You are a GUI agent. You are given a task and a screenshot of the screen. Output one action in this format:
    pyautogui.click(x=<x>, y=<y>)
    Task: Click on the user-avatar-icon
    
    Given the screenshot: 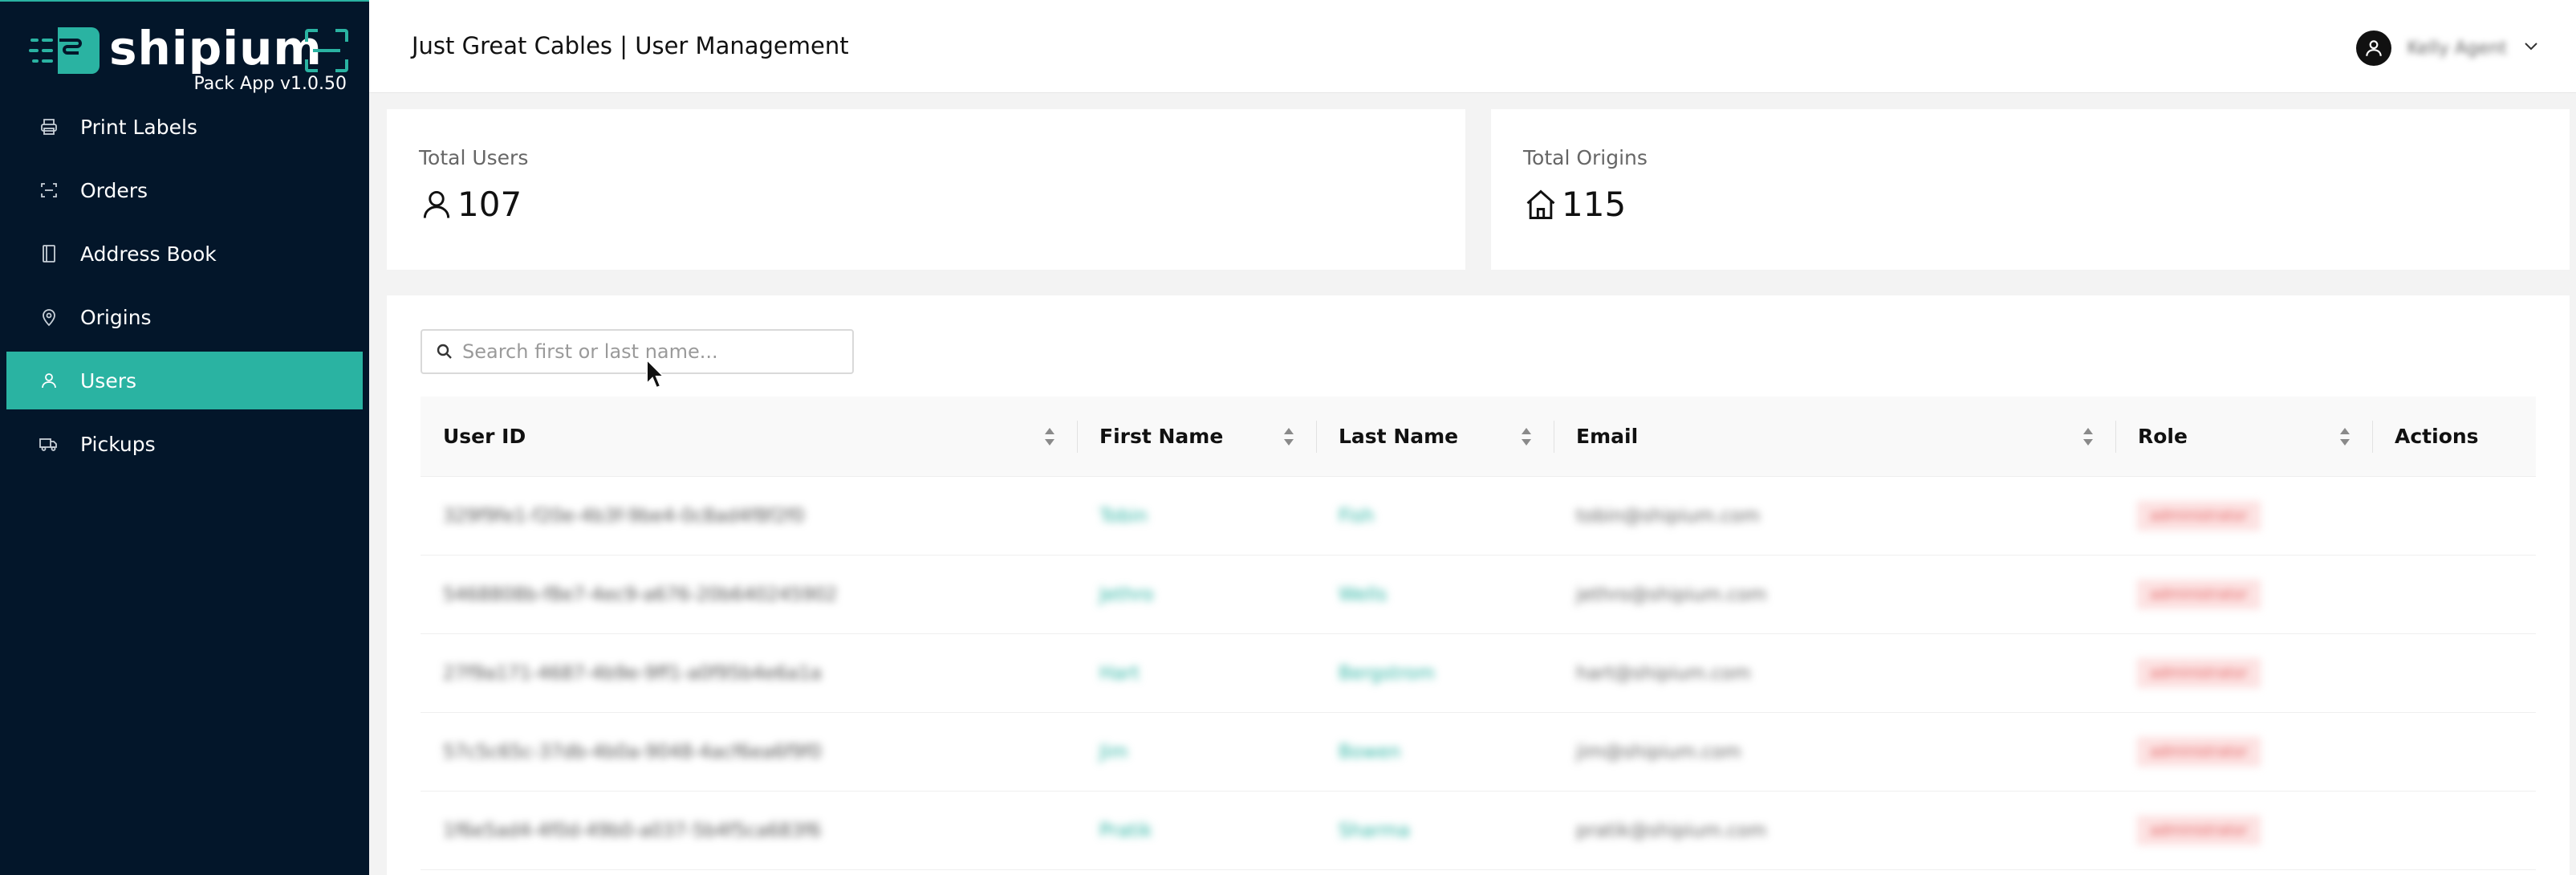 What is the action you would take?
    pyautogui.click(x=2374, y=48)
    